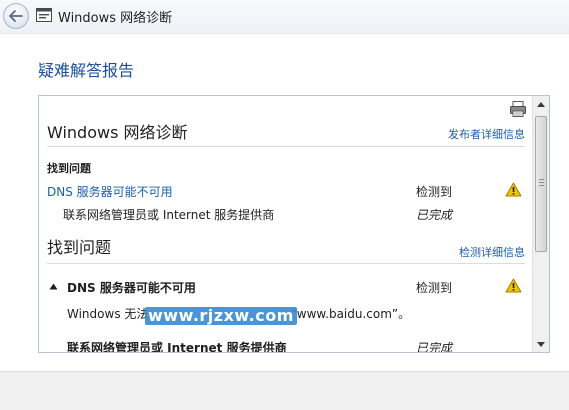 Image resolution: width=569 pixels, height=410 pixels. I want to click on network-diagnostics-icon, so click(44, 15).